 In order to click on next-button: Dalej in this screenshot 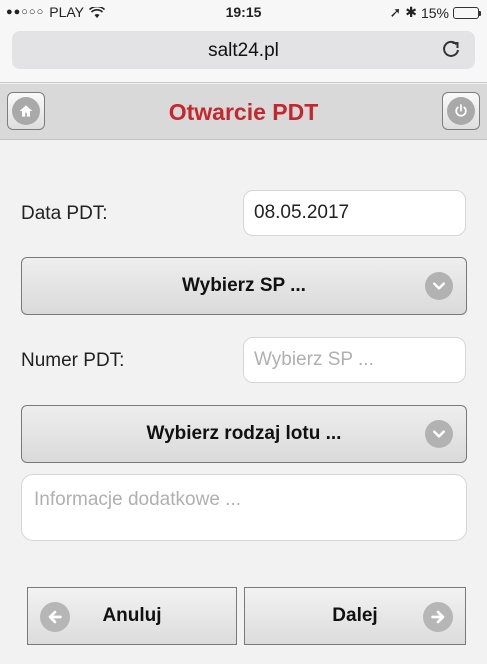, I will do `click(355, 616)`.